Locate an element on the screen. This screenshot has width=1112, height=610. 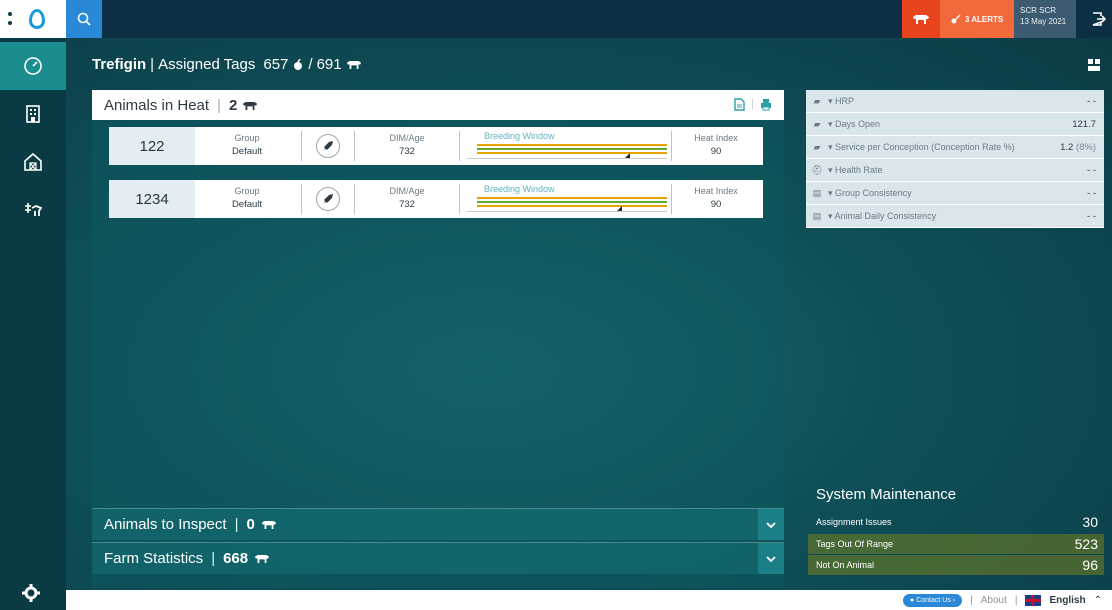
top-bar: 3 ALERTS SCR SCR 13 May 2021 is located at coordinates (589, 19).